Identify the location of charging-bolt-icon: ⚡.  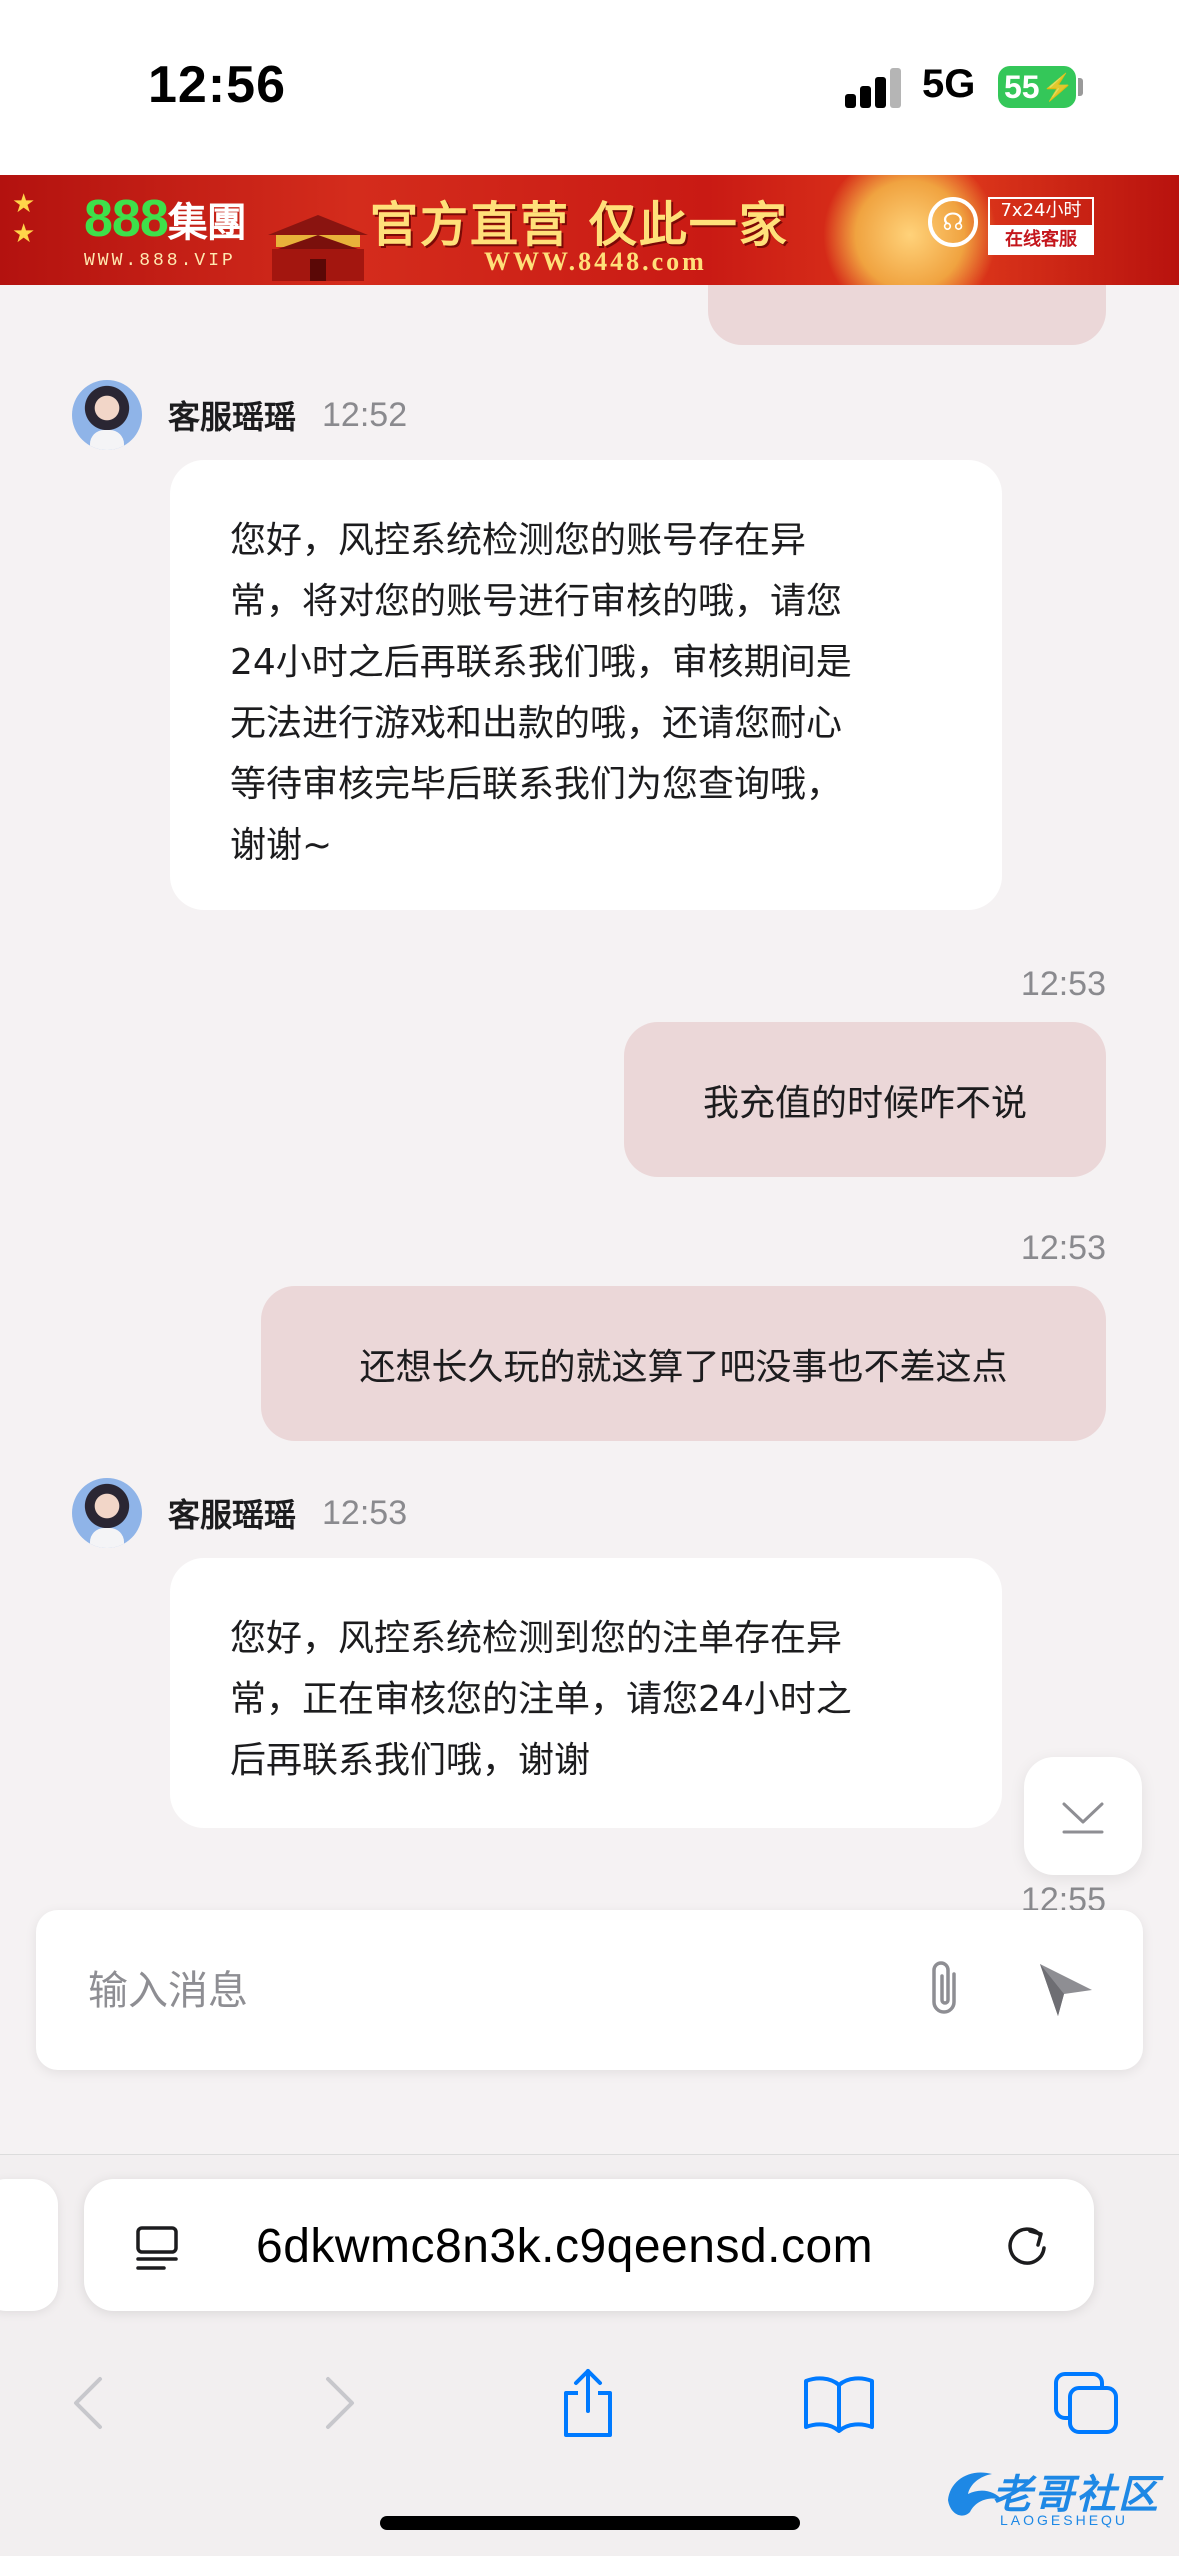
(1057, 86).